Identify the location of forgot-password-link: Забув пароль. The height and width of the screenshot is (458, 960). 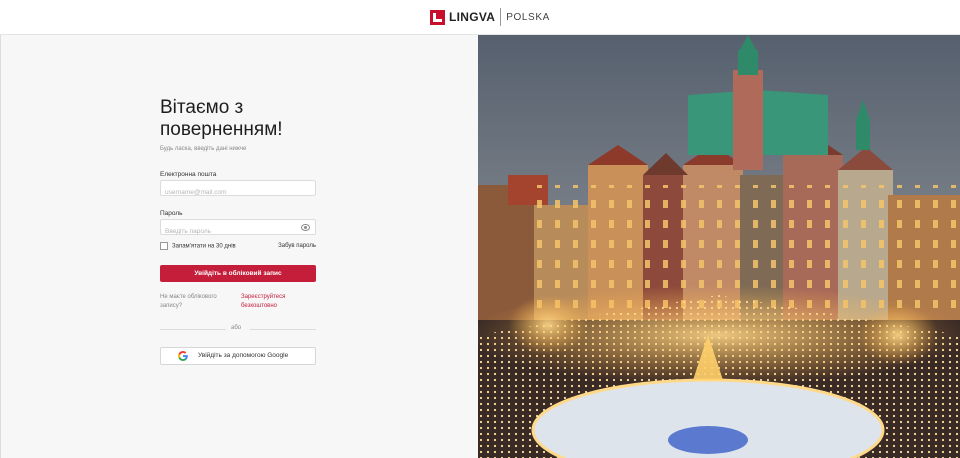
(297, 246).